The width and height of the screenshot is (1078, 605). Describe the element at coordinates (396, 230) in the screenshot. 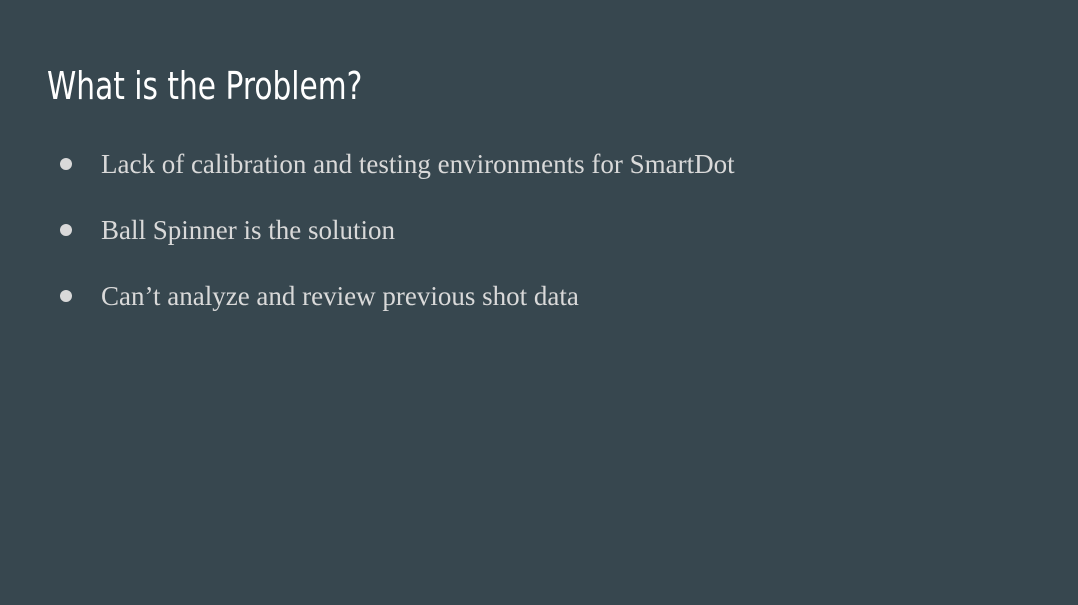

I see `bullet-item: Ball Spinner is the solution` at that location.